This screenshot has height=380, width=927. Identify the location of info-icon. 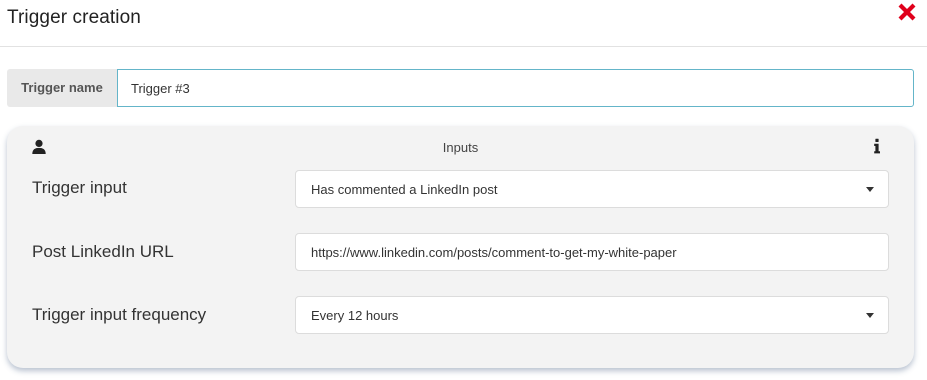
(877, 146).